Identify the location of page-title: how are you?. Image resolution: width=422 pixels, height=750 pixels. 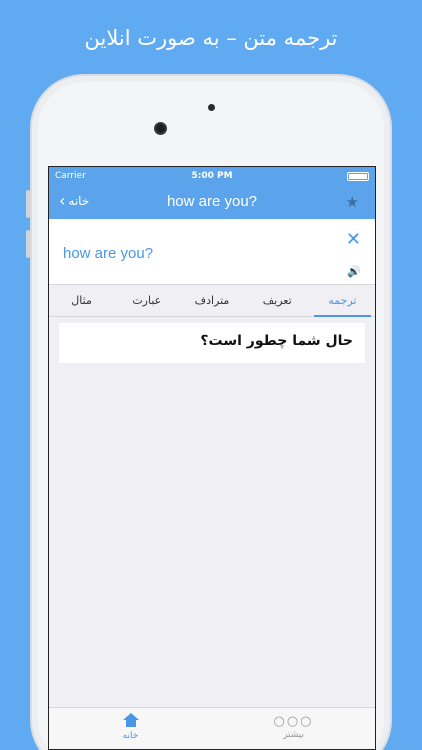
(212, 201).